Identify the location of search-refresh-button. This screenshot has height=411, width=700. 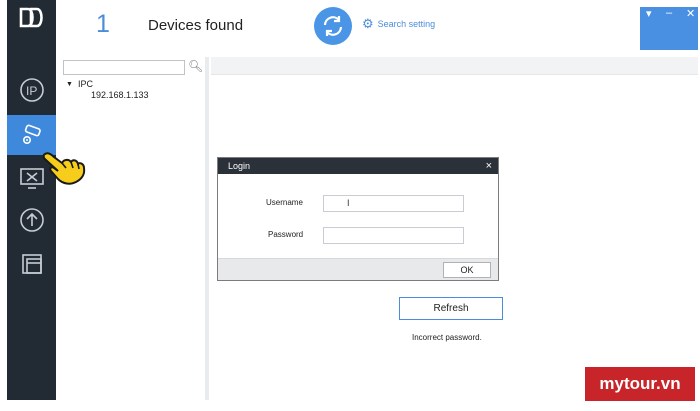
(333, 26).